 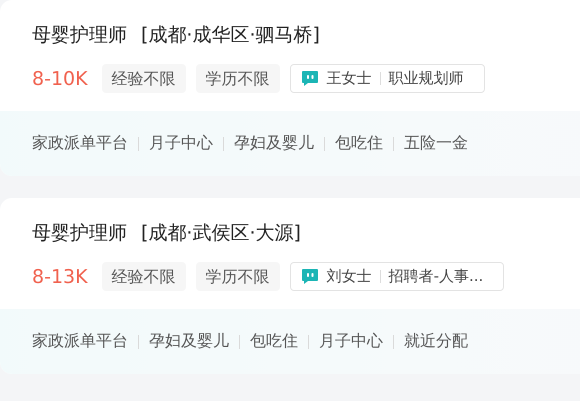 I want to click on recruiter-chip: 王女士 职业规划师, so click(x=387, y=78).